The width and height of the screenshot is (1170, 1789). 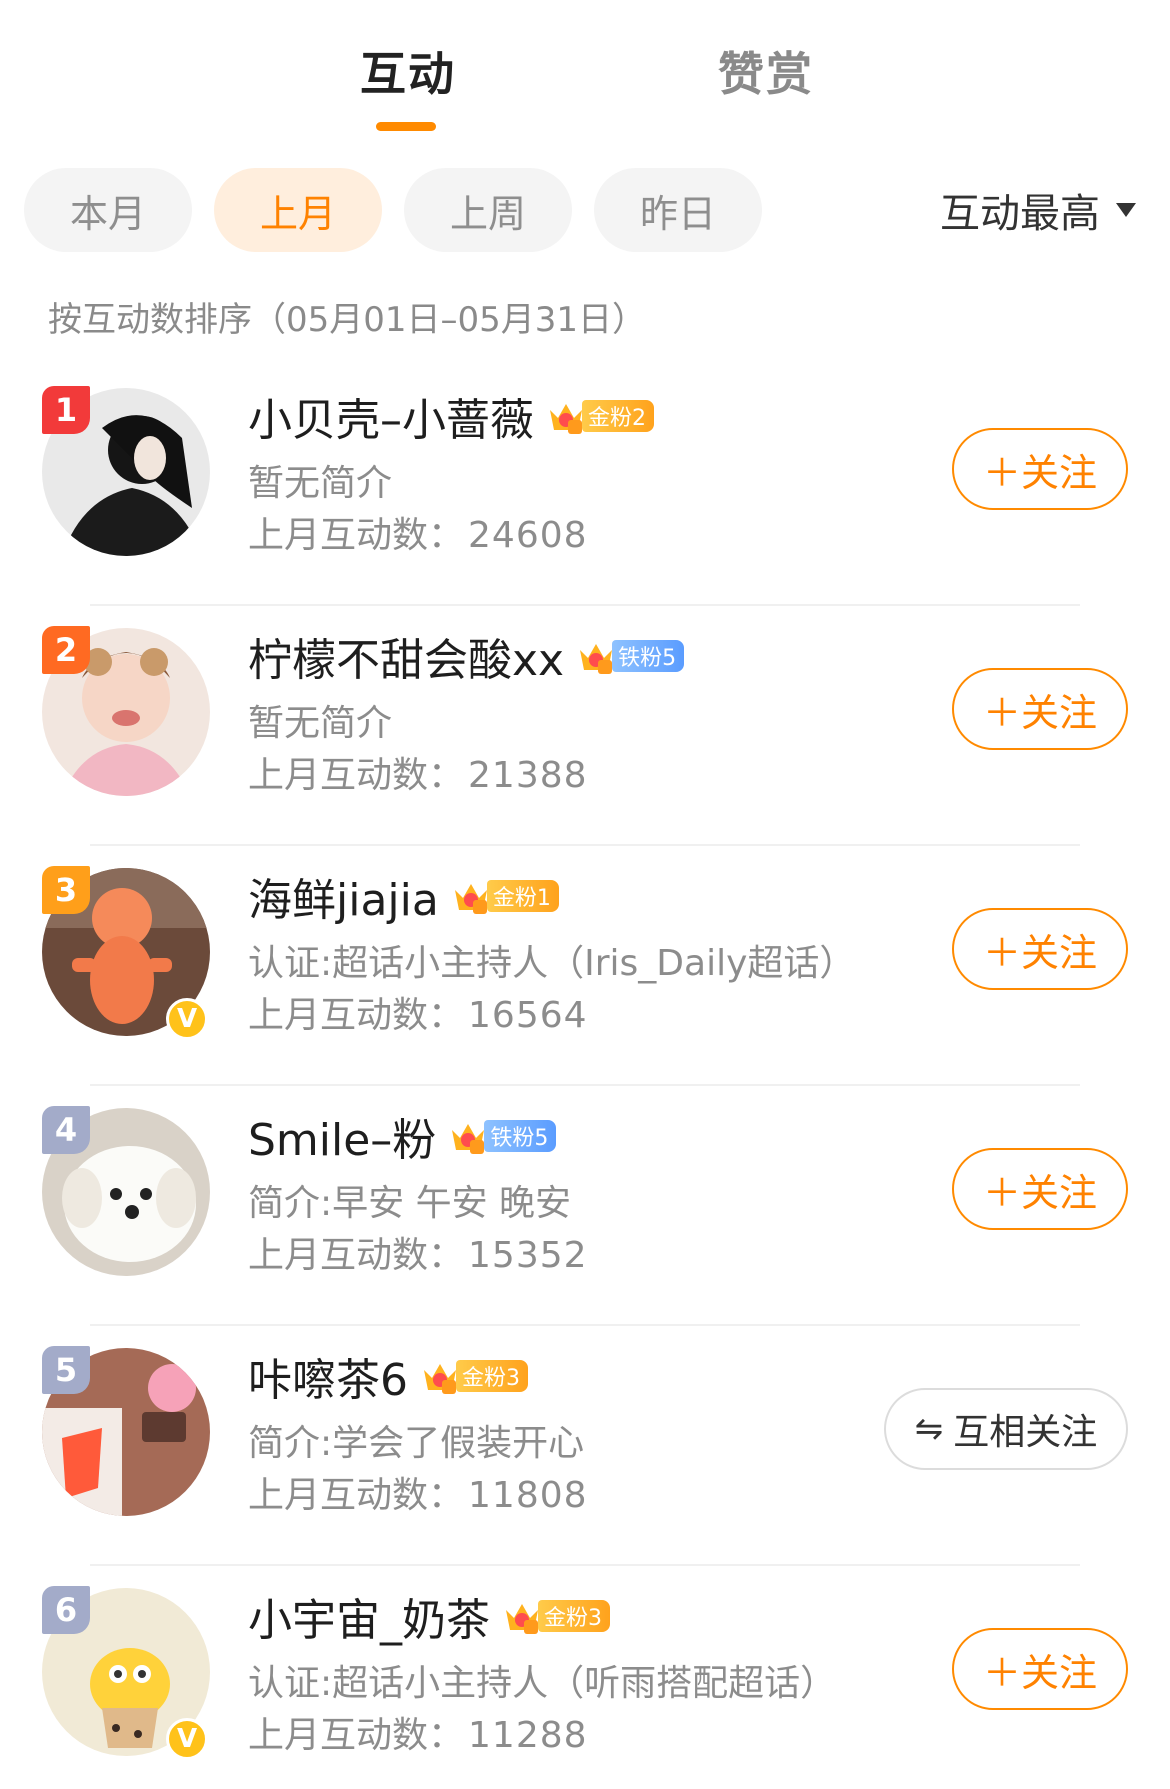 I want to click on filter-this-month: 本月, so click(x=108, y=210).